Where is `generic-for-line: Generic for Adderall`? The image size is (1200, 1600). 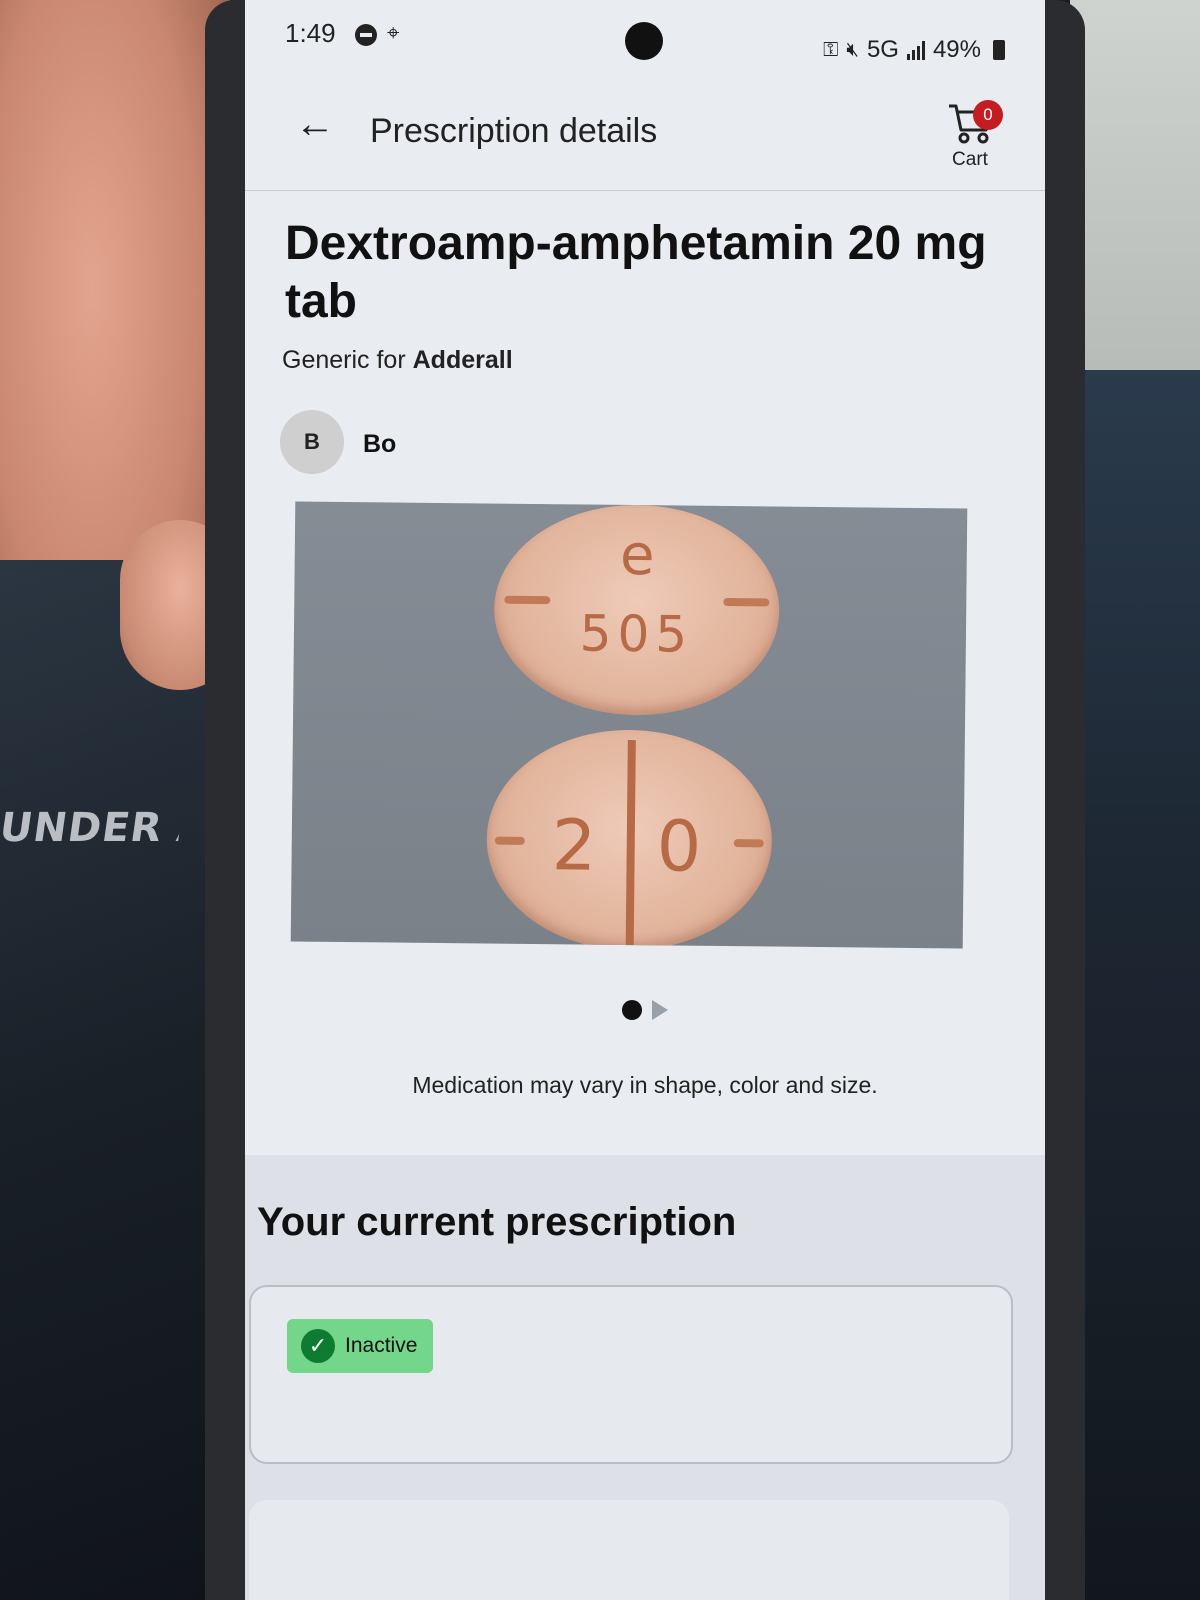 generic-for-line: Generic for Adderall is located at coordinates (397, 360).